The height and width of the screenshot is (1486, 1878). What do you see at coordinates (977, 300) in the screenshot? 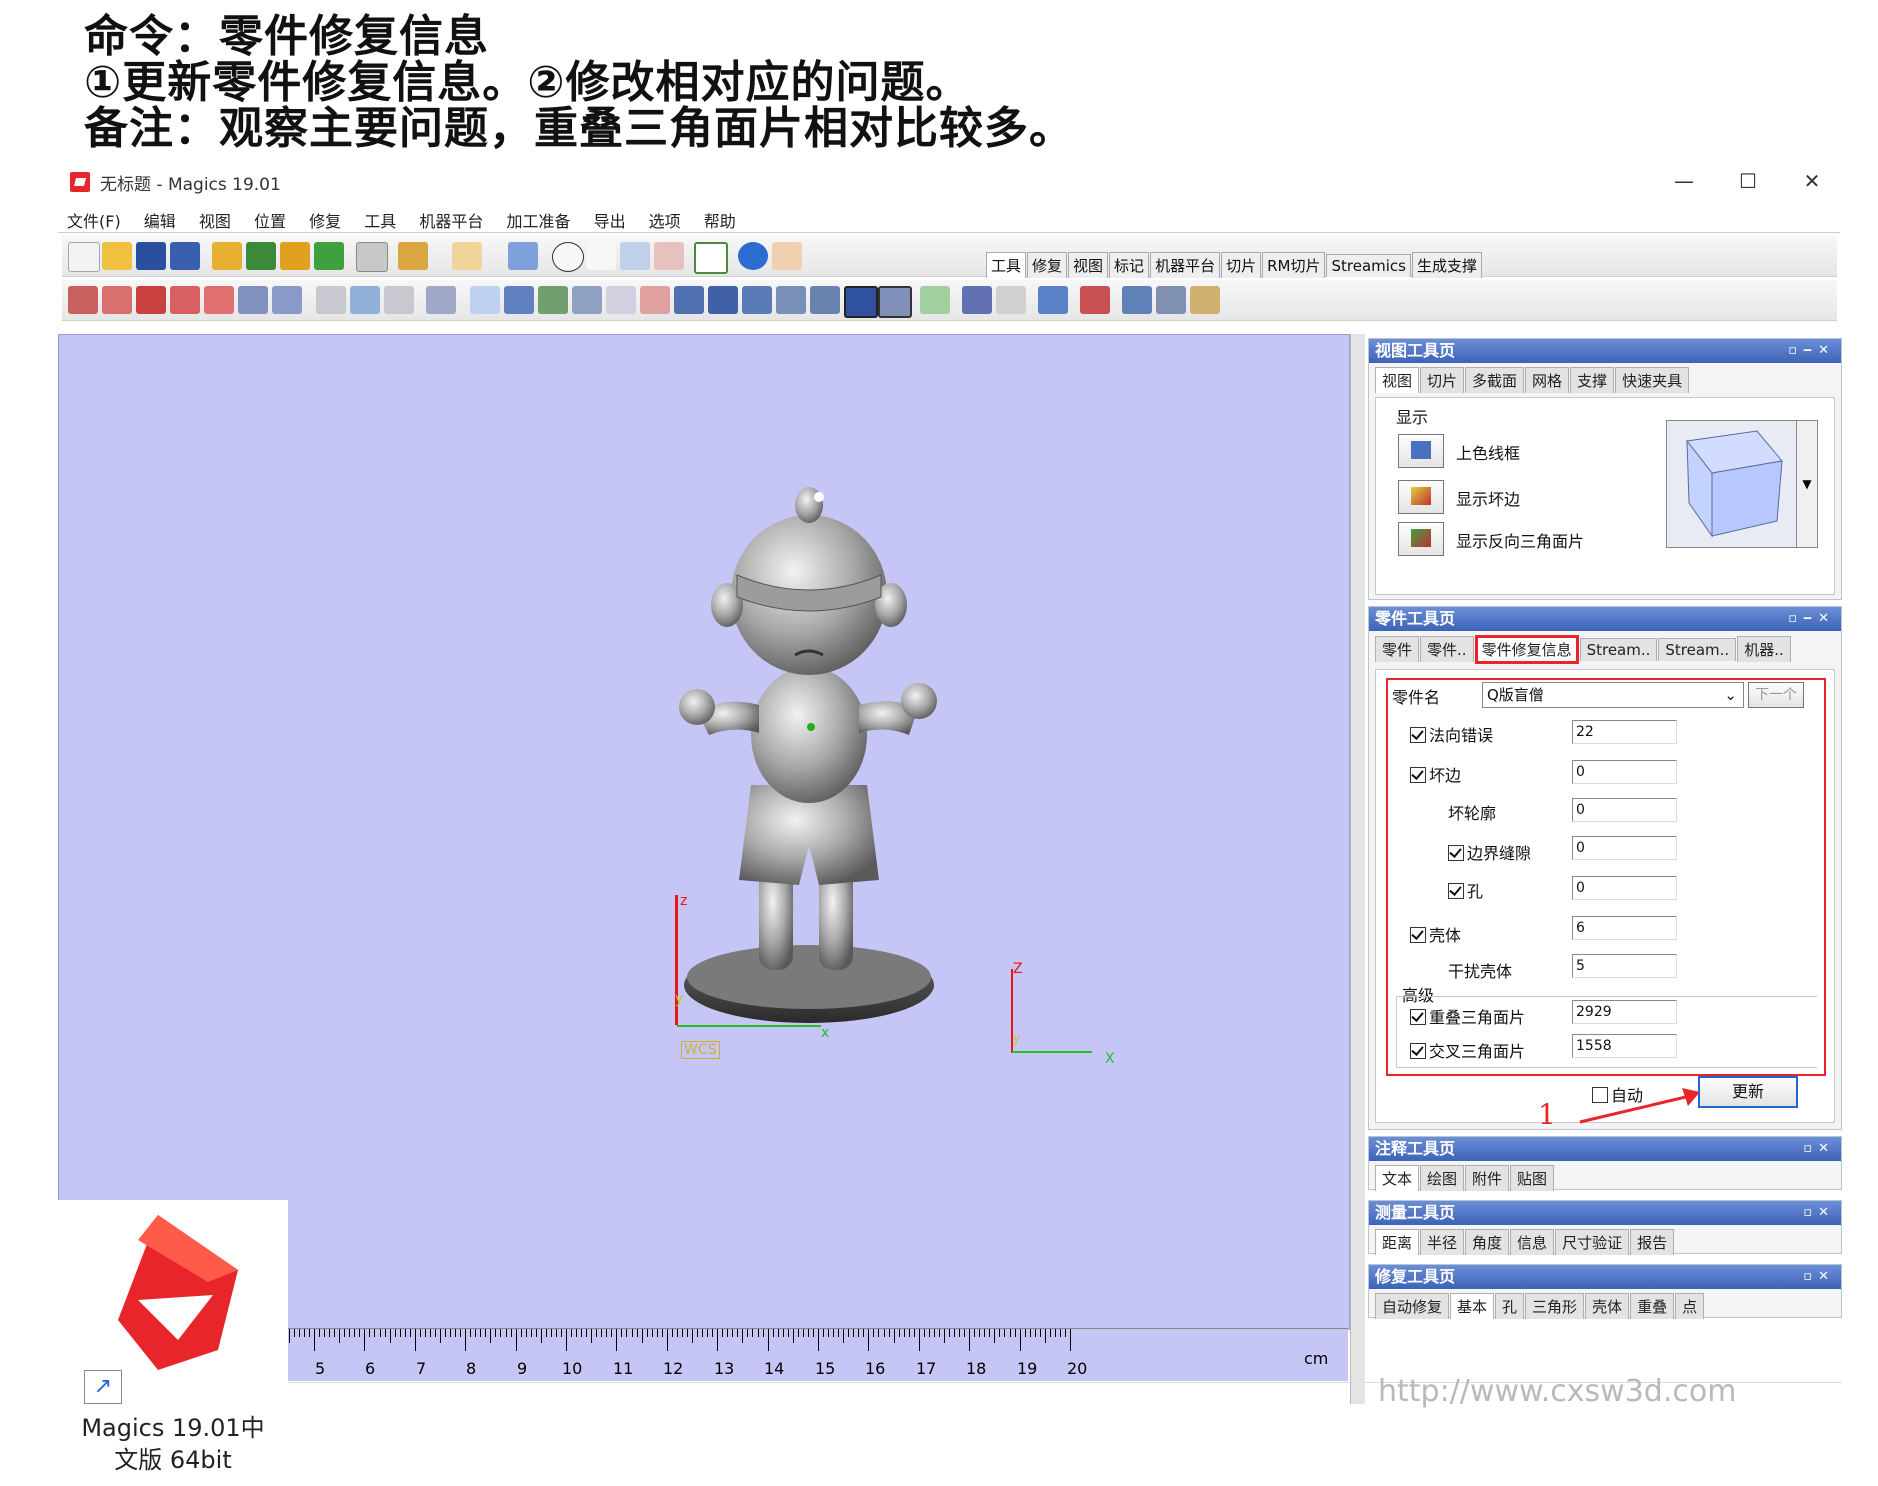
I see `measure-icon` at bounding box center [977, 300].